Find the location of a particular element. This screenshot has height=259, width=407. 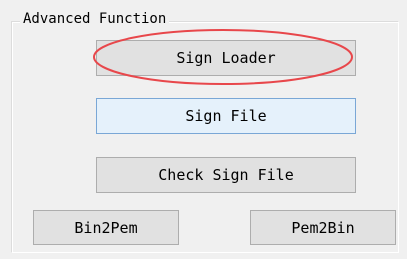

check-sign-file-button: Check Sign File is located at coordinates (226, 175).